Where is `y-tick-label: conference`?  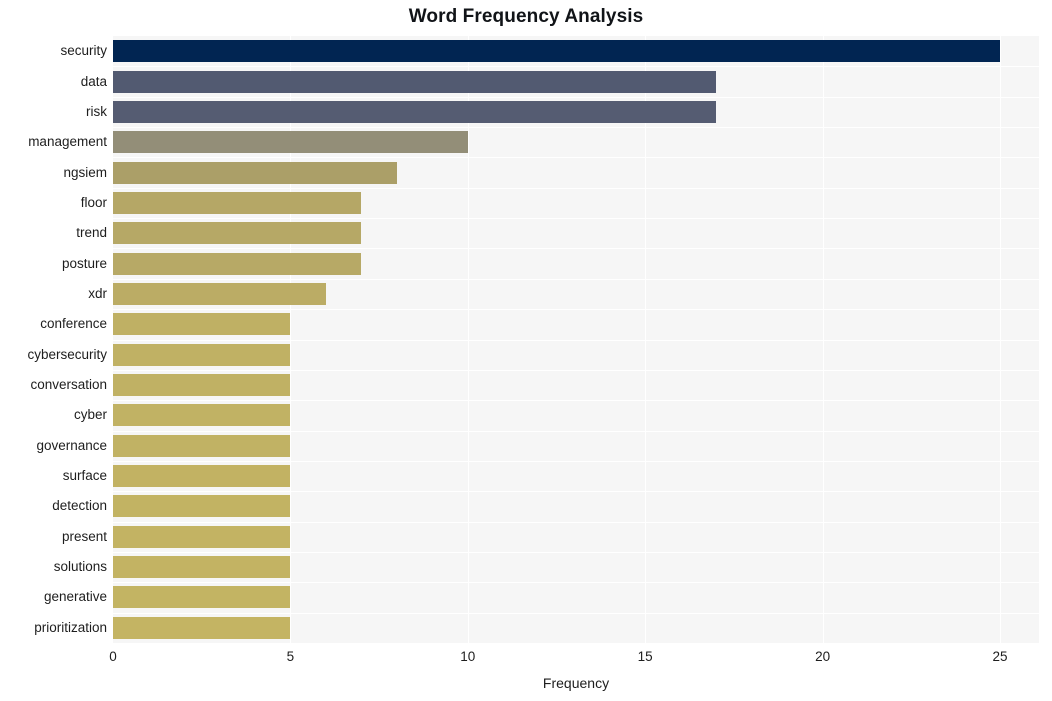
y-tick-label: conference is located at coordinates (73, 324).